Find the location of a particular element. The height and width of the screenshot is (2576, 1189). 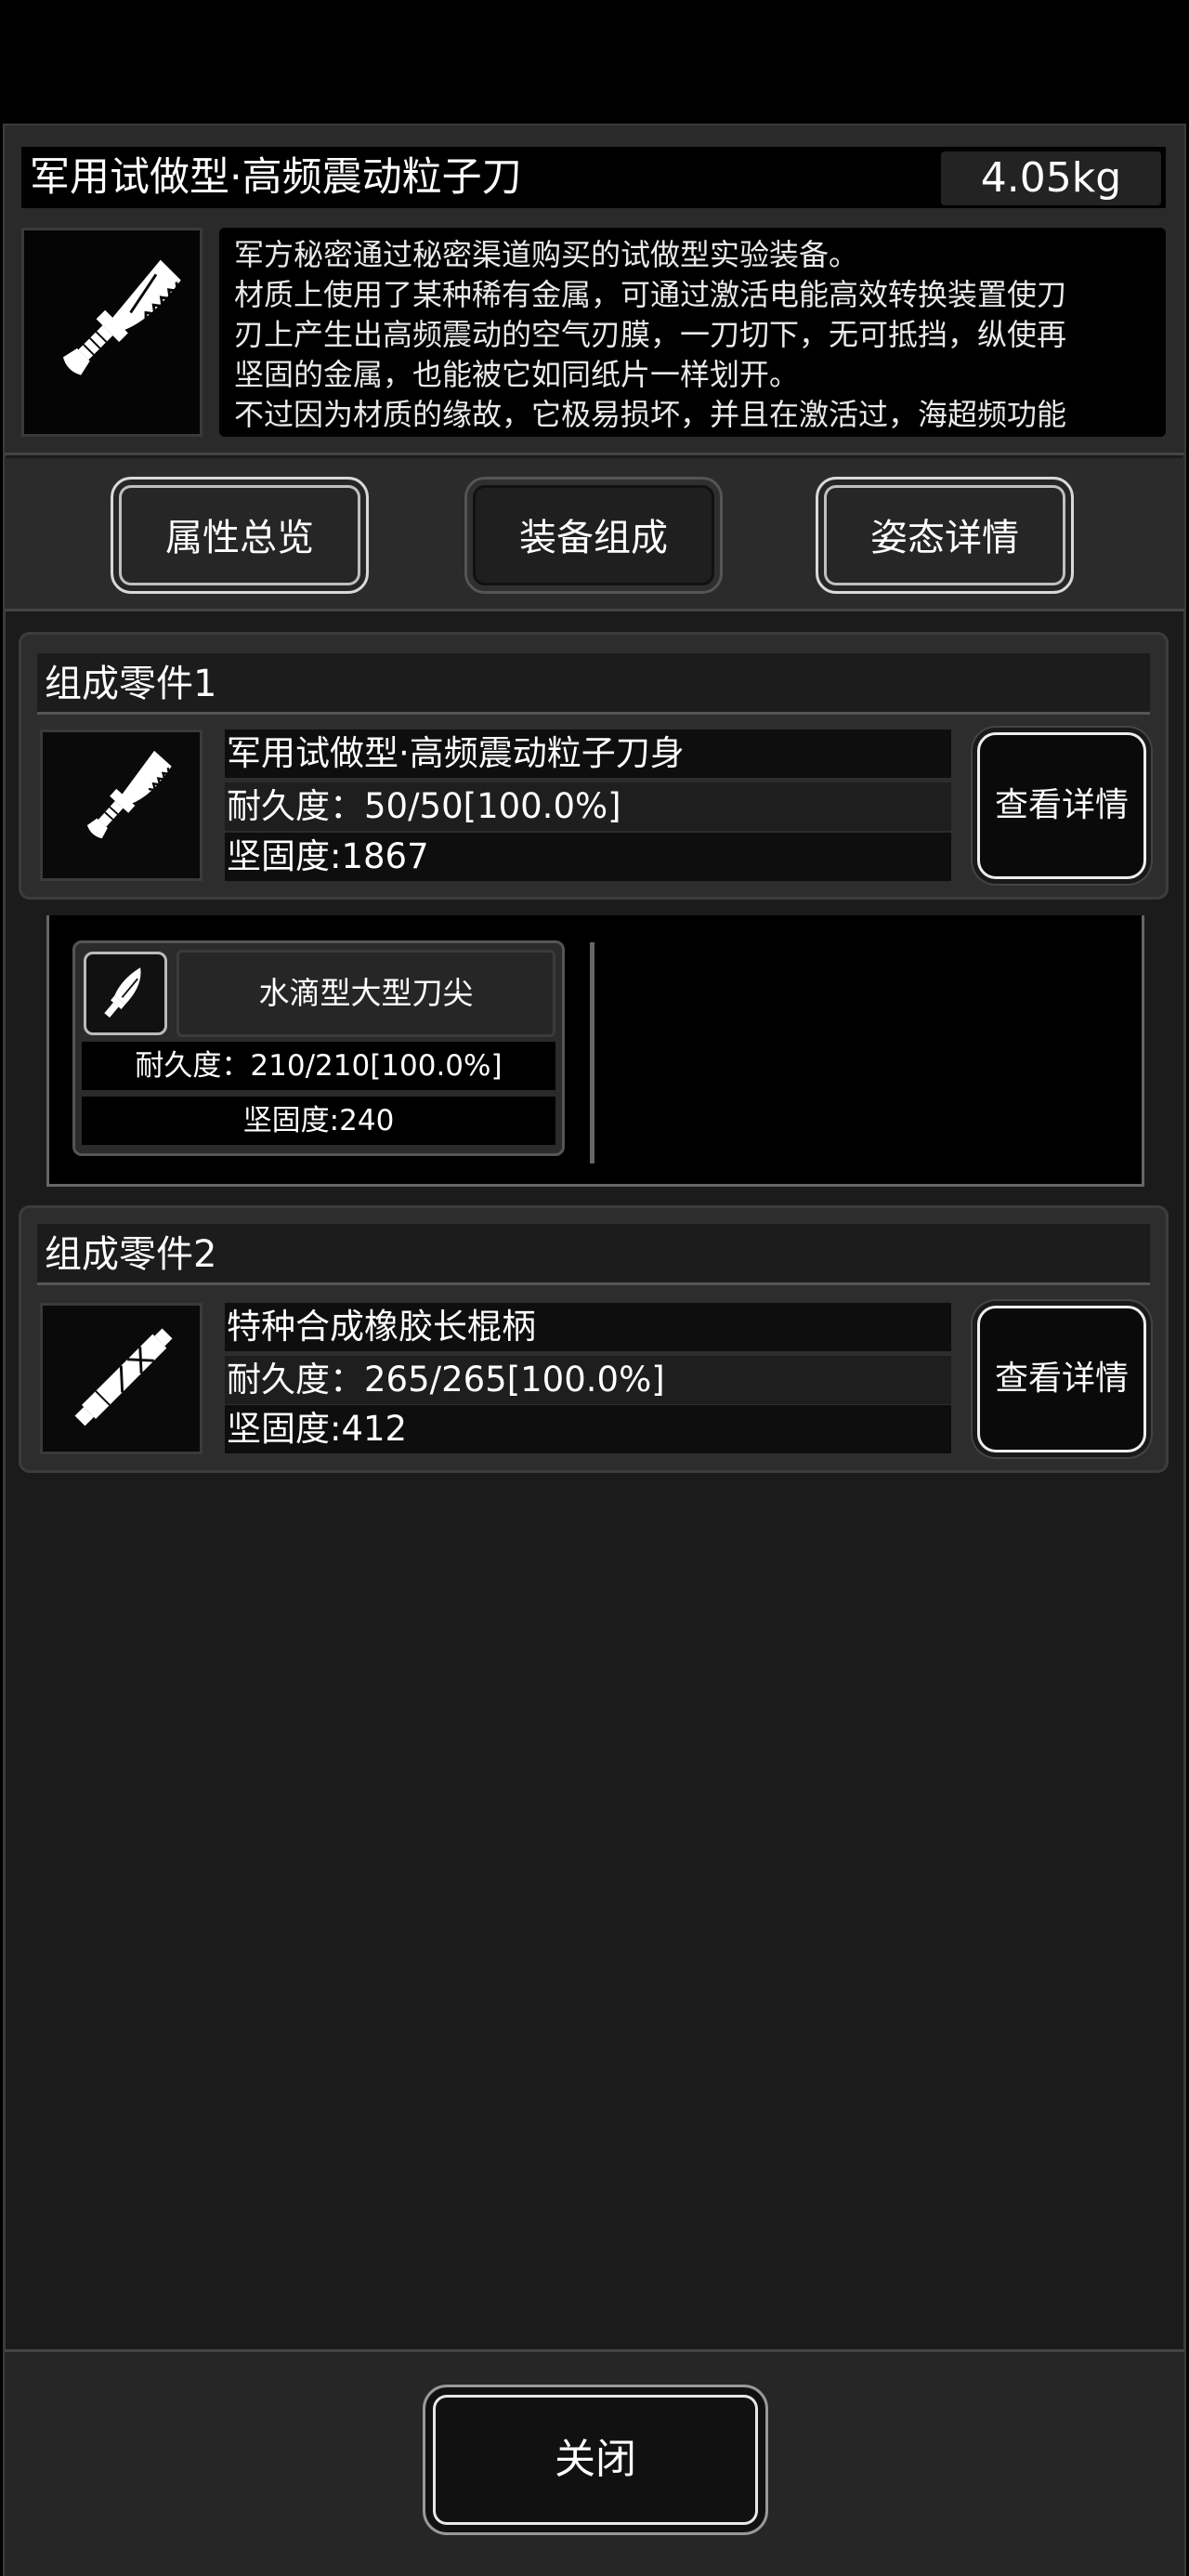

part-header-2: 组成零件2 is located at coordinates (593, 1254).